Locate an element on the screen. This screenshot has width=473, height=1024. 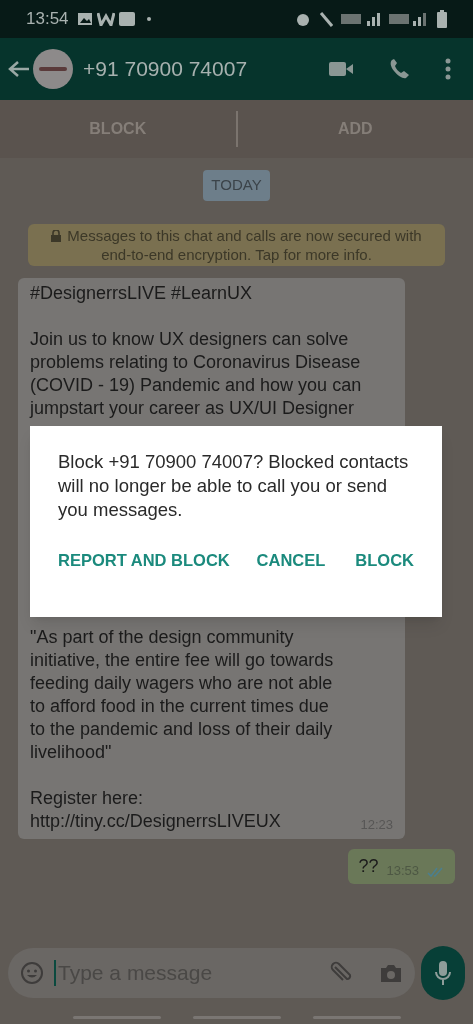
video-call-icon is located at coordinates (341, 69).